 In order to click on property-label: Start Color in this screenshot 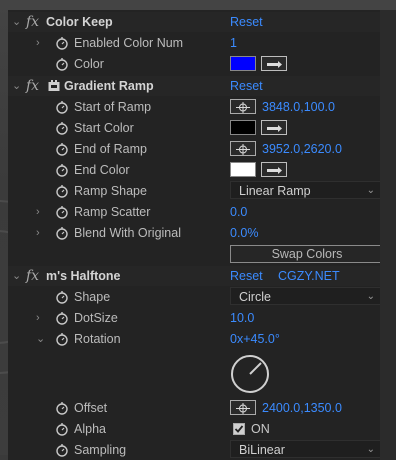, I will do `click(104, 128)`.